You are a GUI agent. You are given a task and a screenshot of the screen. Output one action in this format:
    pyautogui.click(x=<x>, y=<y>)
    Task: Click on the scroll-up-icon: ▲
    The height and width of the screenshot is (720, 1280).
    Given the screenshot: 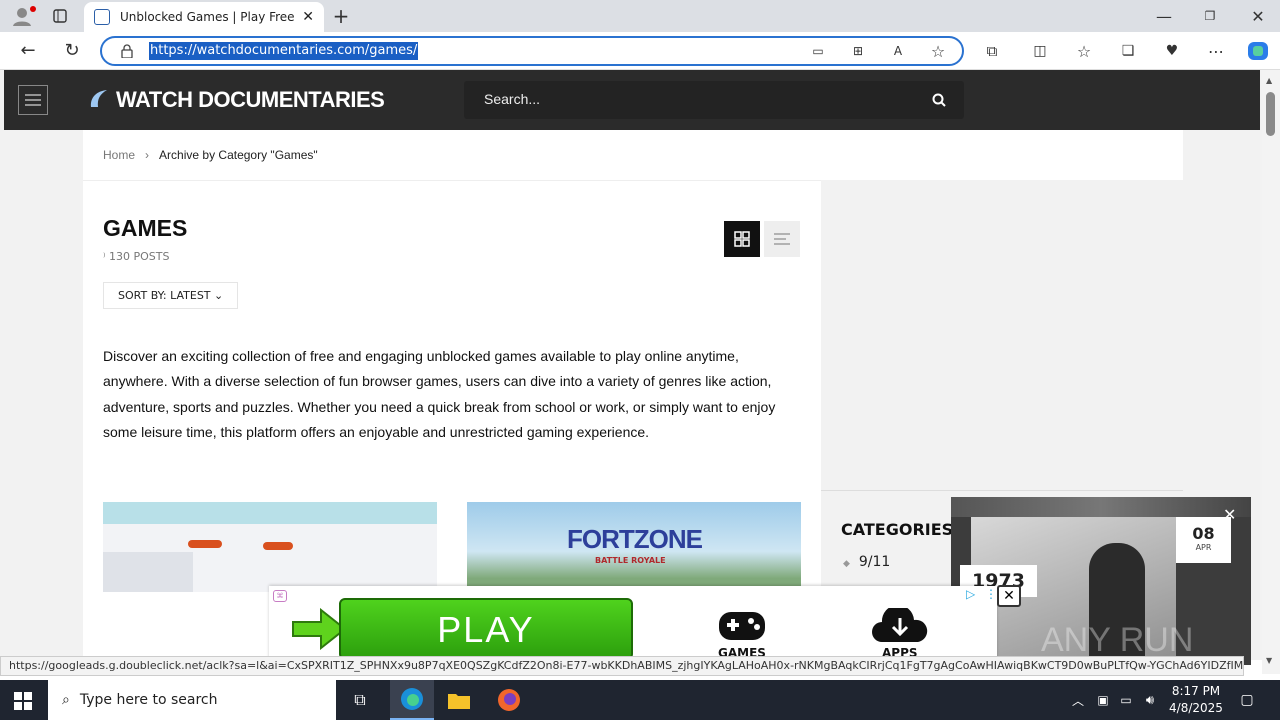 What is the action you would take?
    pyautogui.click(x=1269, y=80)
    